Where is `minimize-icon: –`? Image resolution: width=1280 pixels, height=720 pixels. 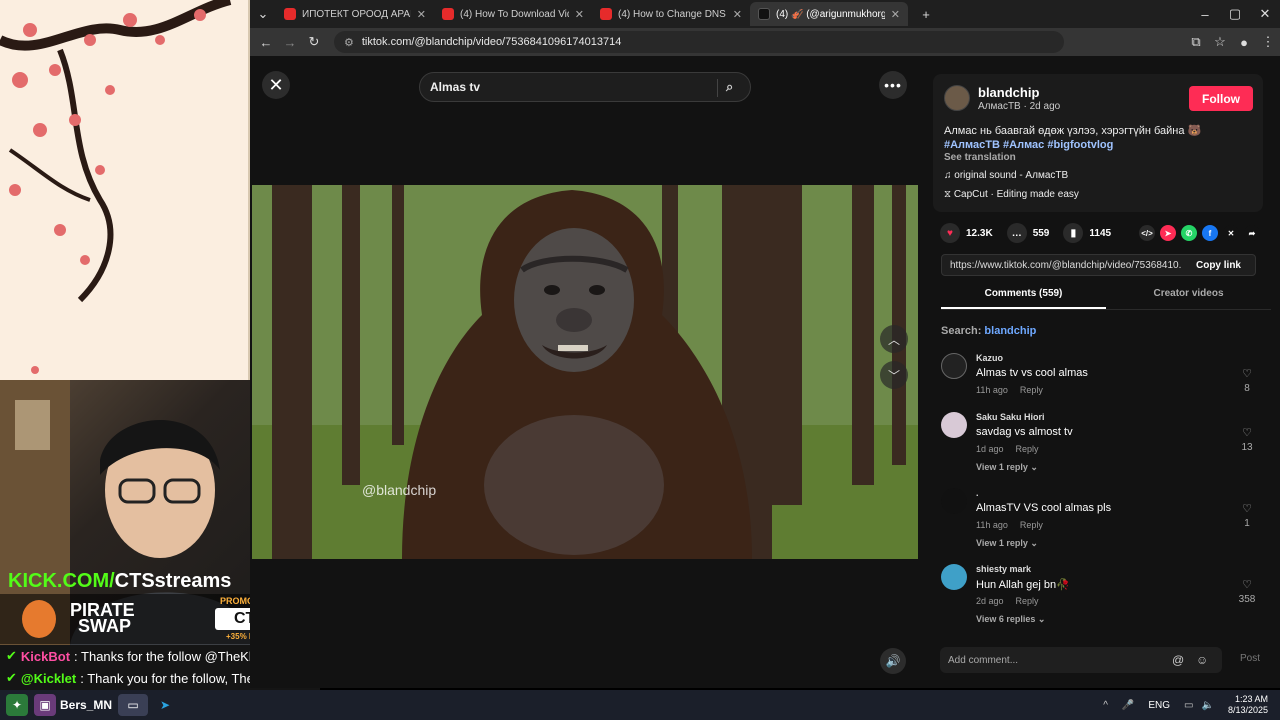
minimize-icon: – is located at coordinates (1205, 14).